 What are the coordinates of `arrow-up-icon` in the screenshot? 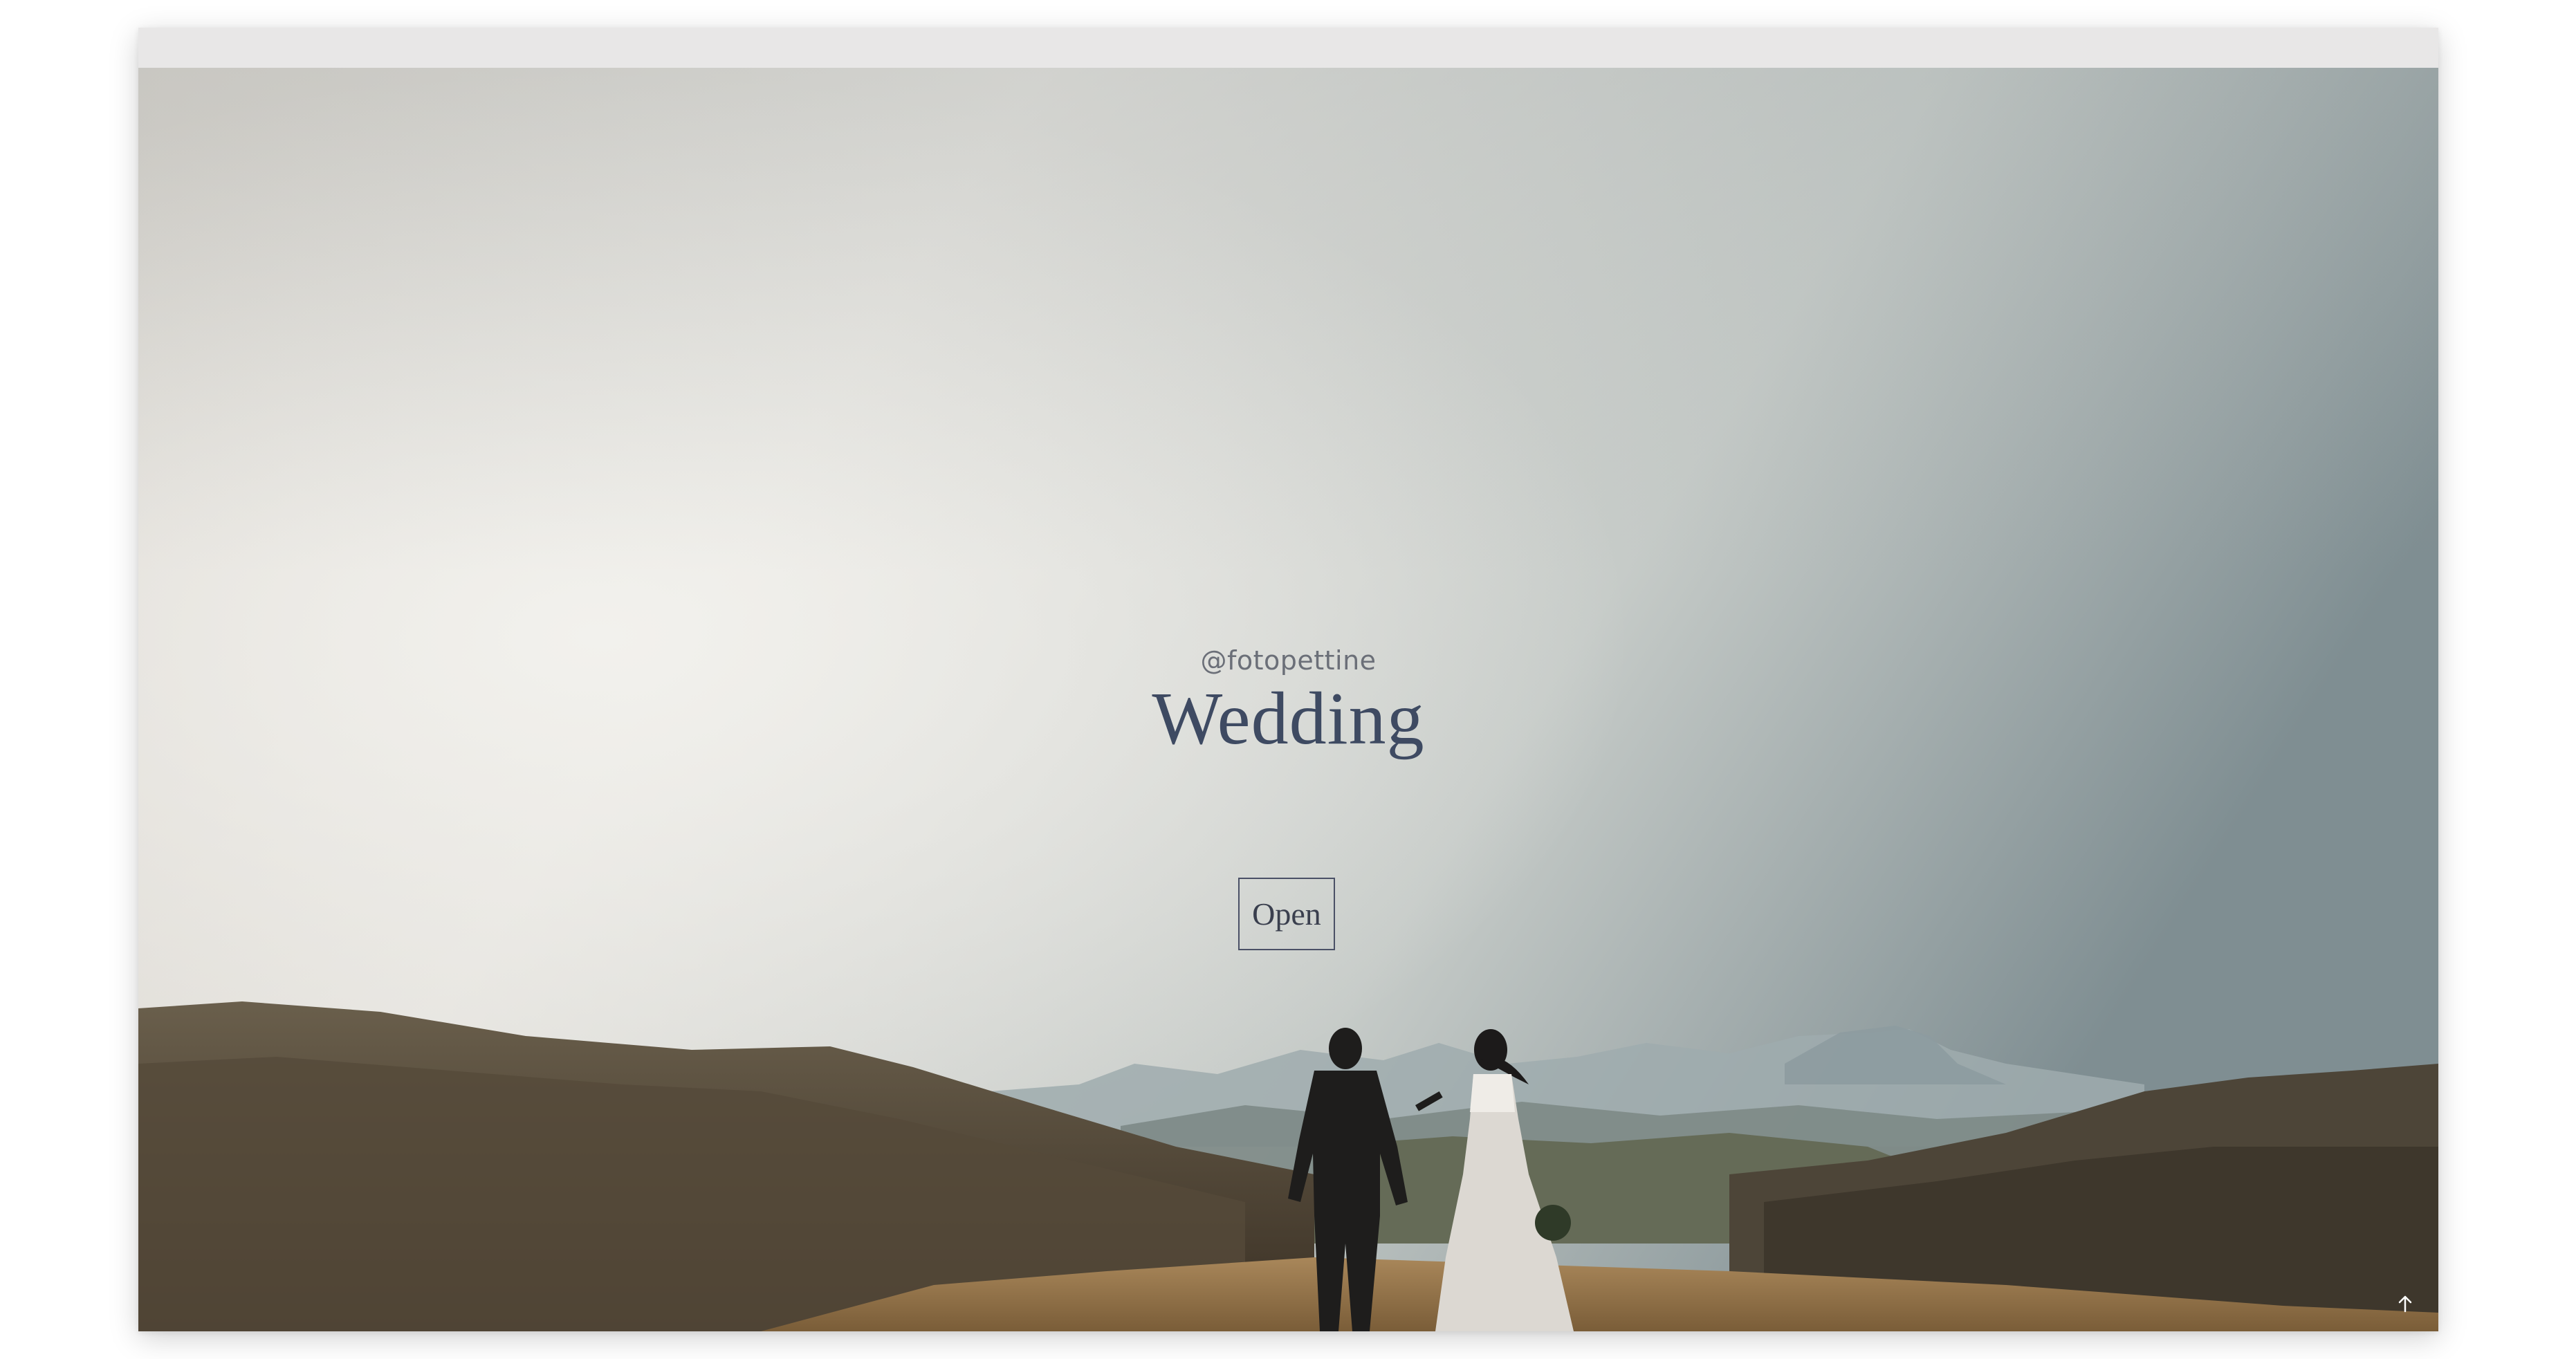 It's located at (2405, 1304).